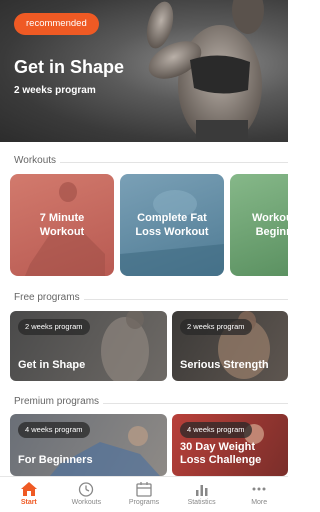  I want to click on program-title: Serious Strength, so click(224, 365).